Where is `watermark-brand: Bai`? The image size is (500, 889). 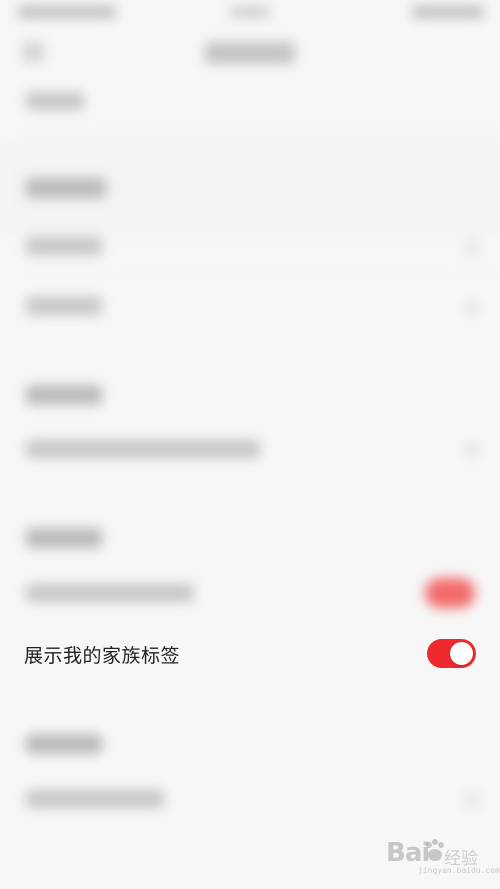 watermark-brand: Bai is located at coordinates (408, 853).